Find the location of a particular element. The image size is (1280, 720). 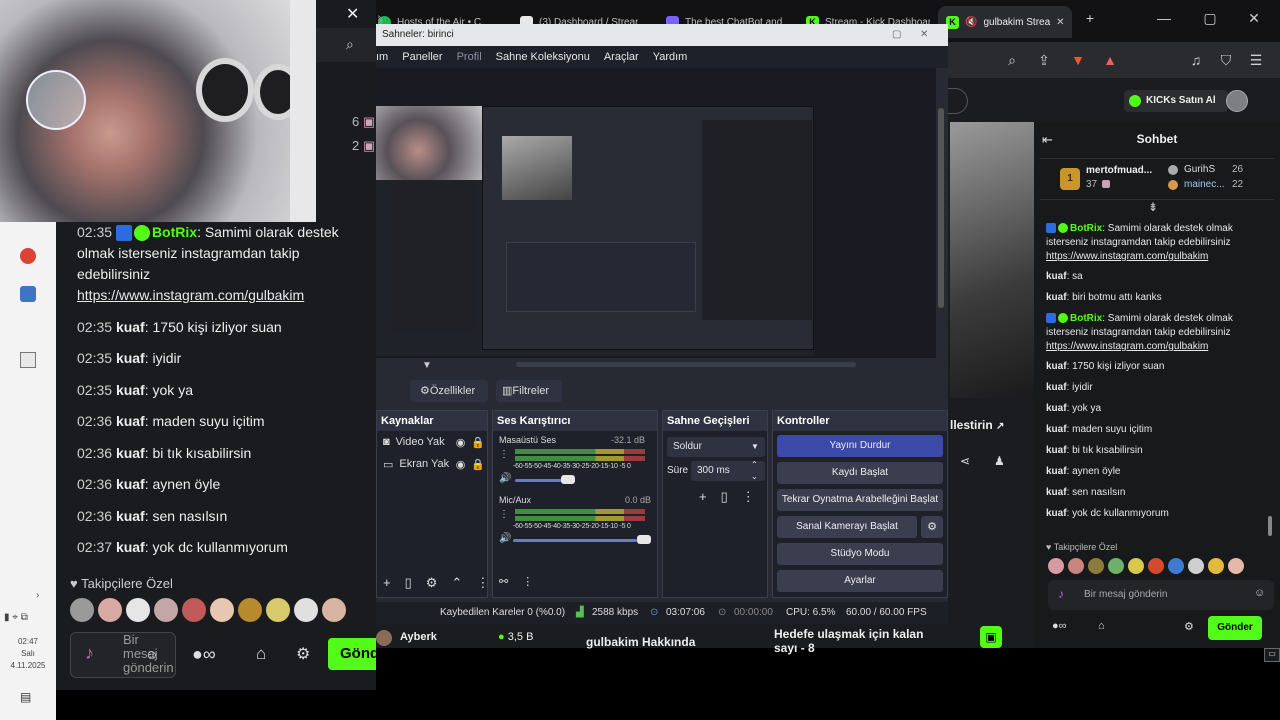

filters-button: ▥Filtreler is located at coordinates (529, 391).